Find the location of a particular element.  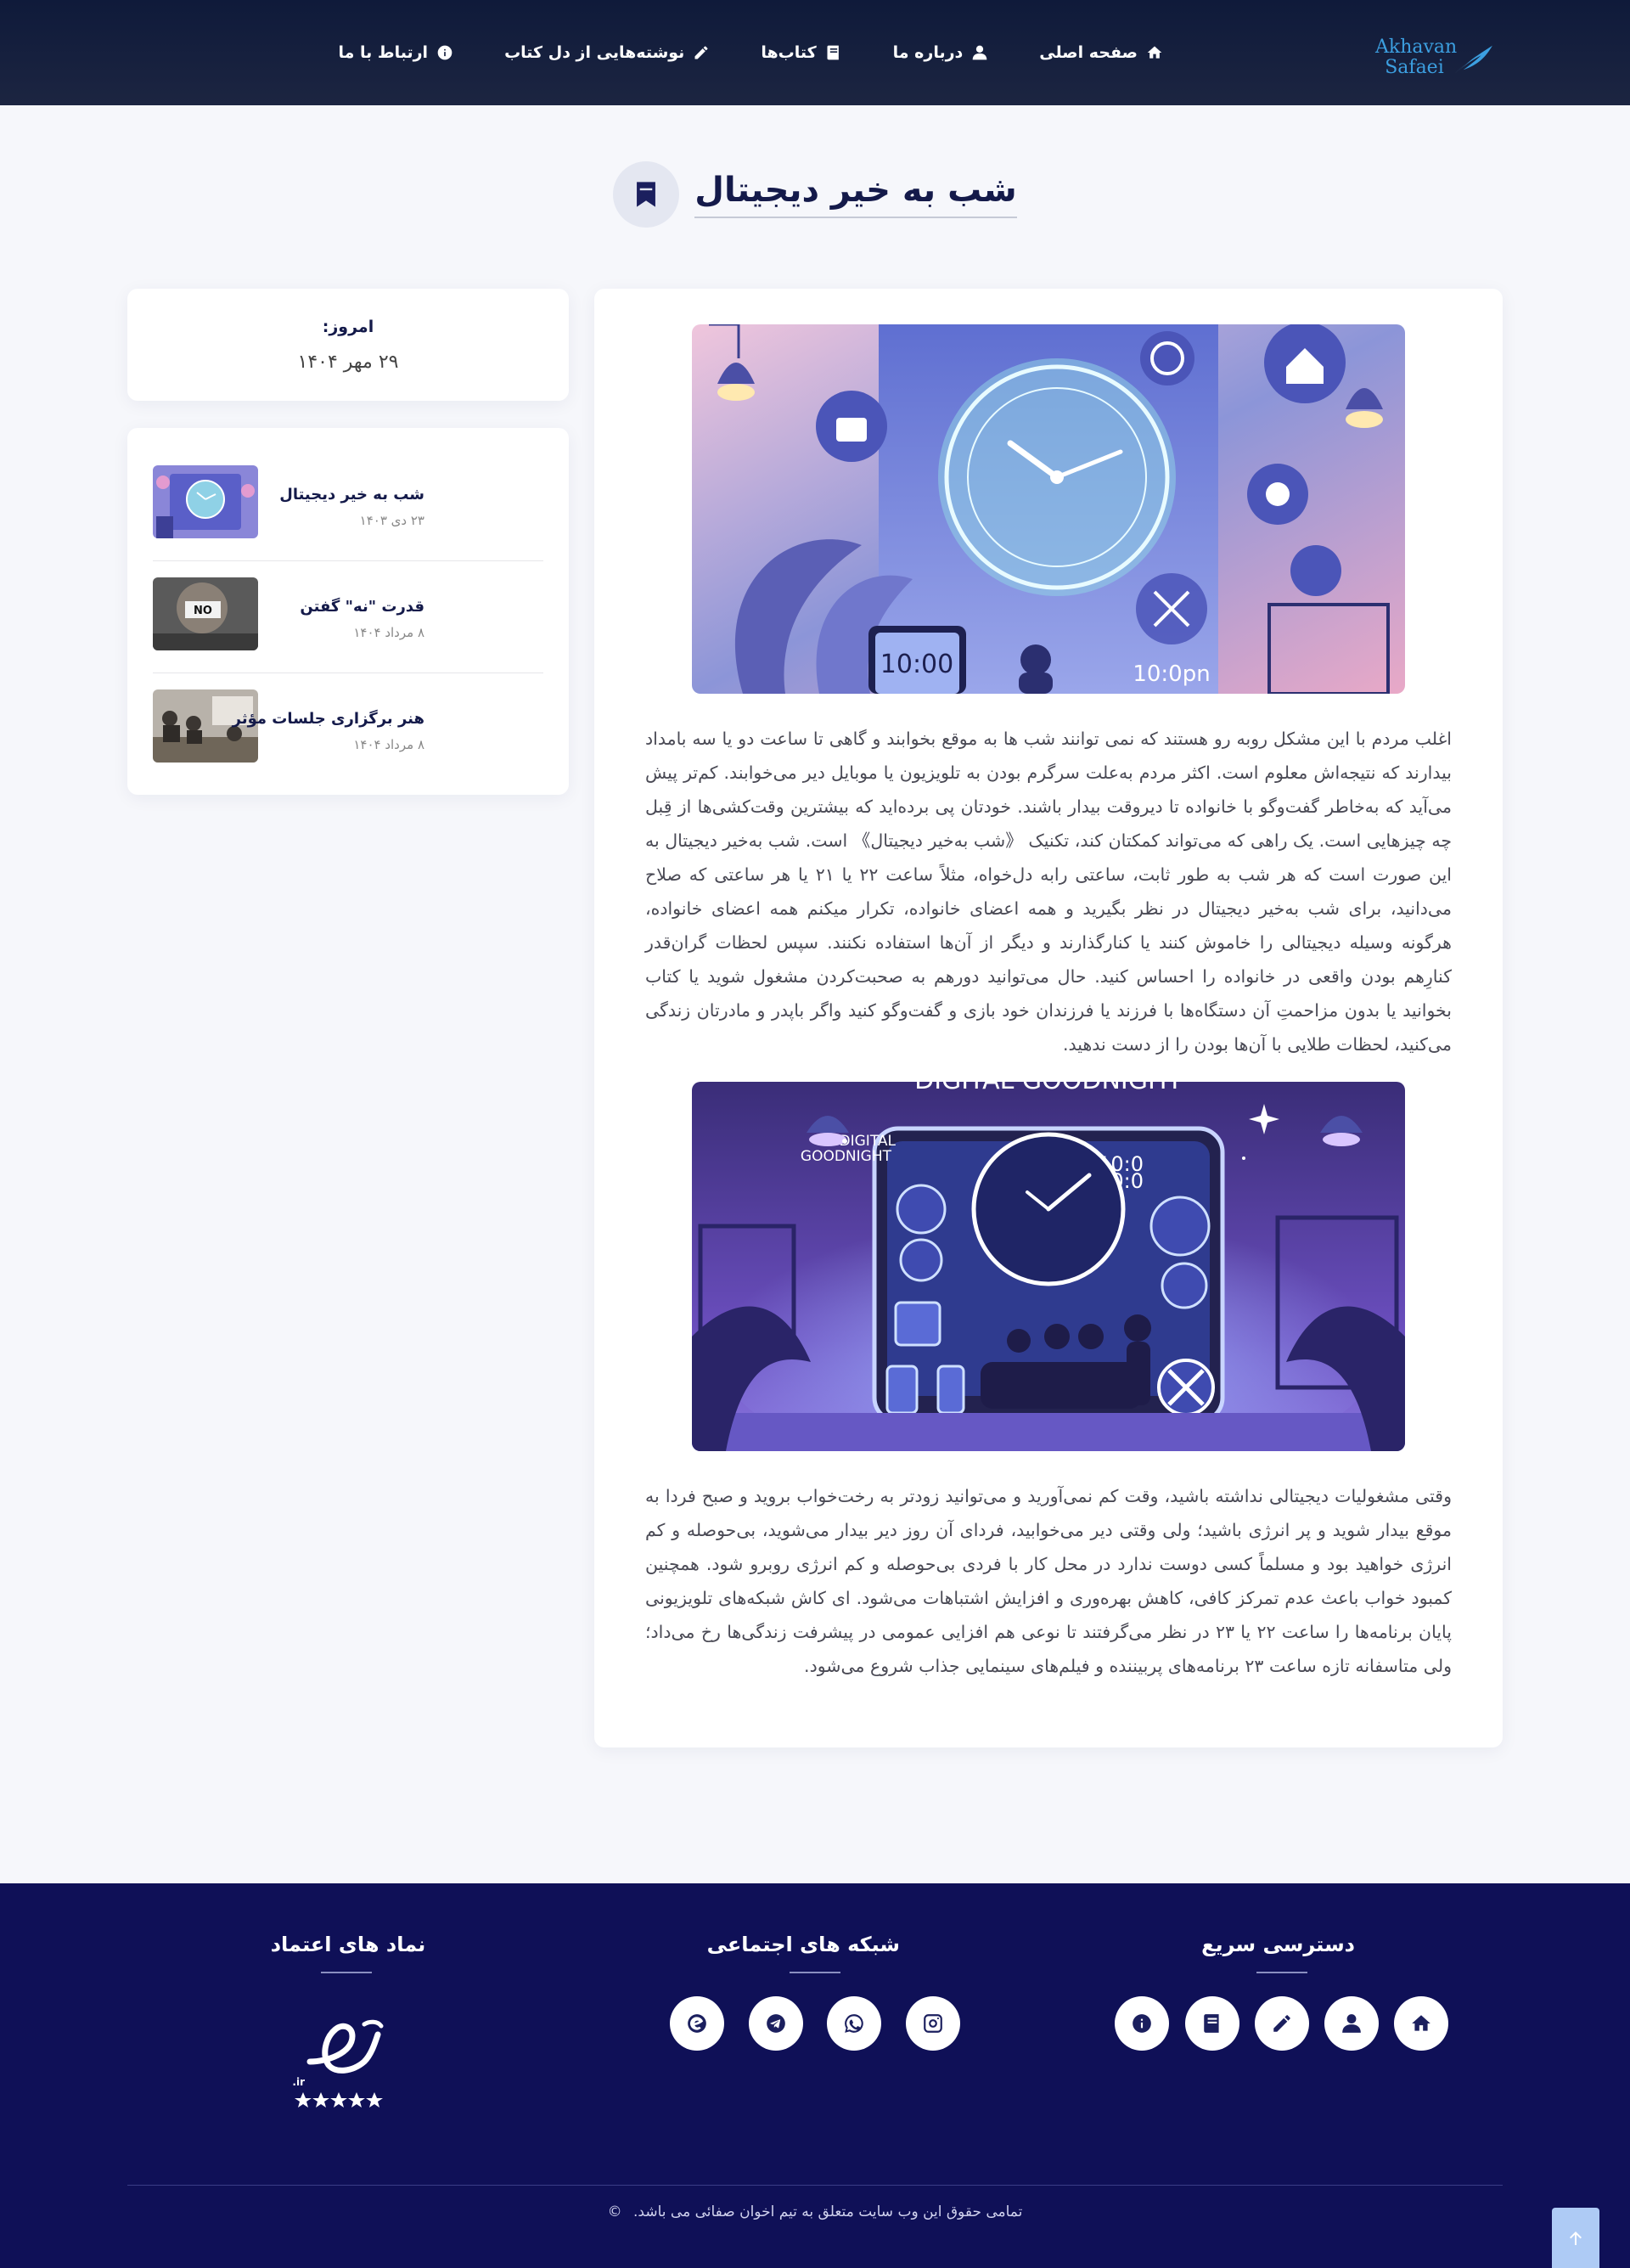

nav-item-about: درباره ما is located at coordinates (941, 52).